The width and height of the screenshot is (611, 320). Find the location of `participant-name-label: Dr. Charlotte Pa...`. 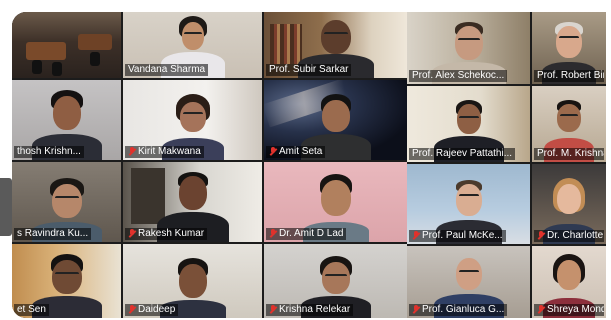

participant-name-label: Dr. Charlotte Pa... is located at coordinates (569, 236).